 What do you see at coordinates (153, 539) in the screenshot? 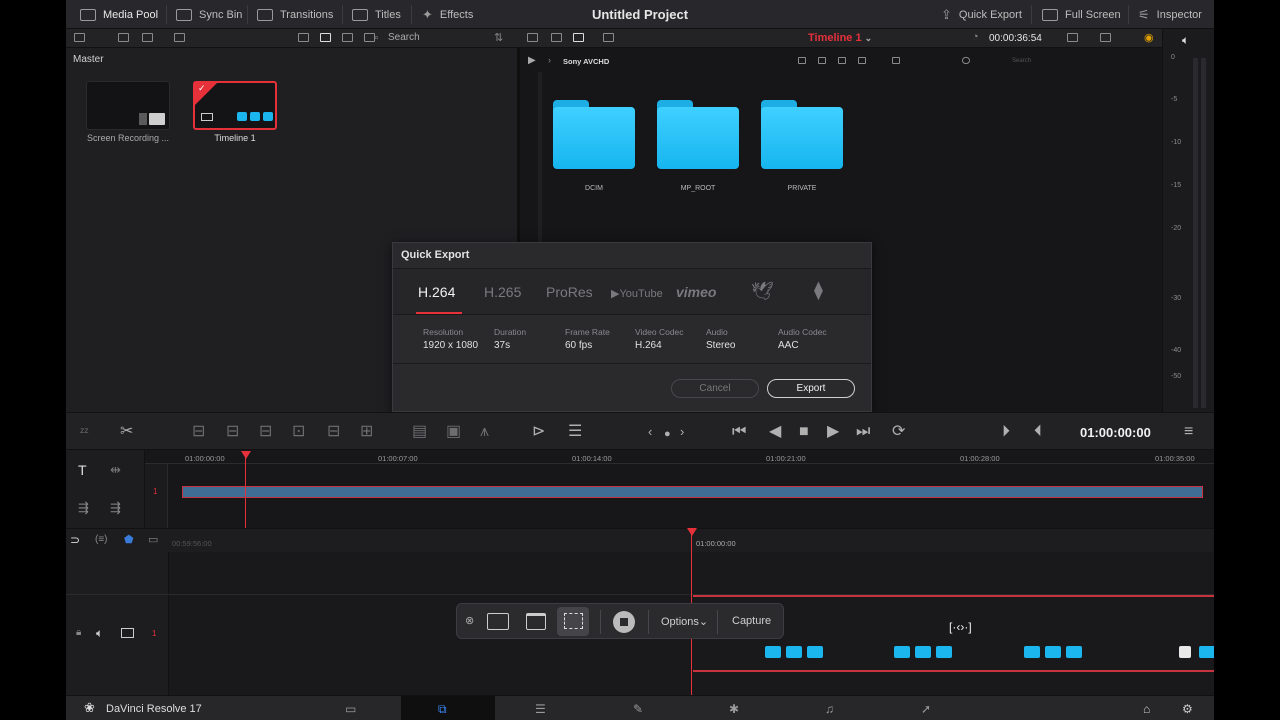
I see `marker-icon: ▭` at bounding box center [153, 539].